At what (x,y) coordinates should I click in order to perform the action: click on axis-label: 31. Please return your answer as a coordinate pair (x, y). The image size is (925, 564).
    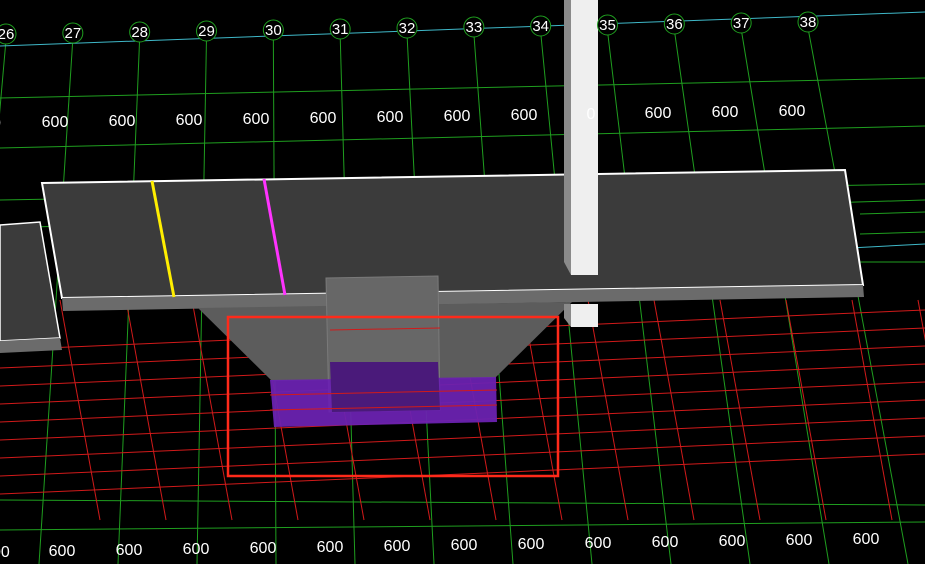
    Looking at the image, I should click on (340, 29).